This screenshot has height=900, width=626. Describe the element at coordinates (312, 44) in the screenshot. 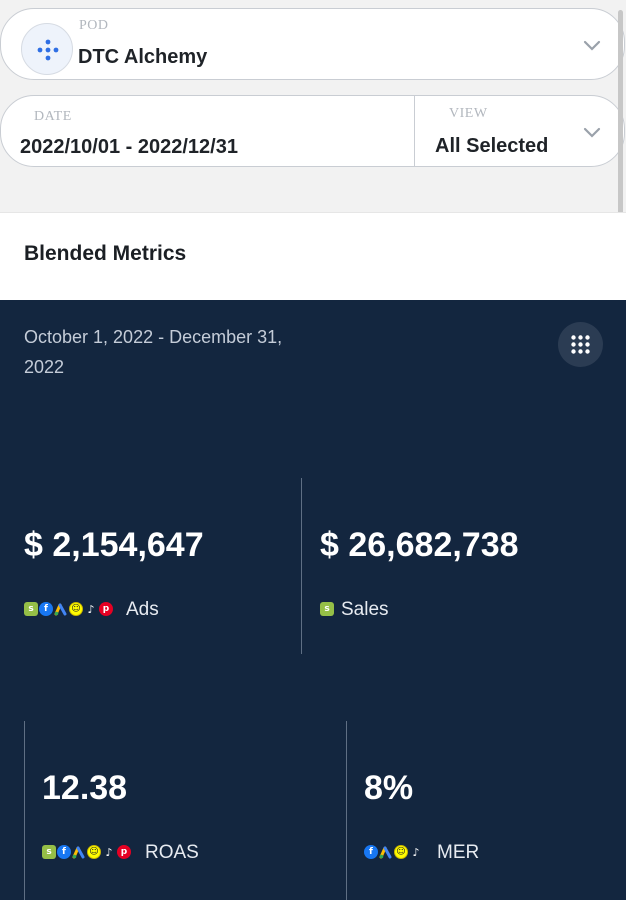

I see `pod-selector: POD DTC Alchemy` at that location.